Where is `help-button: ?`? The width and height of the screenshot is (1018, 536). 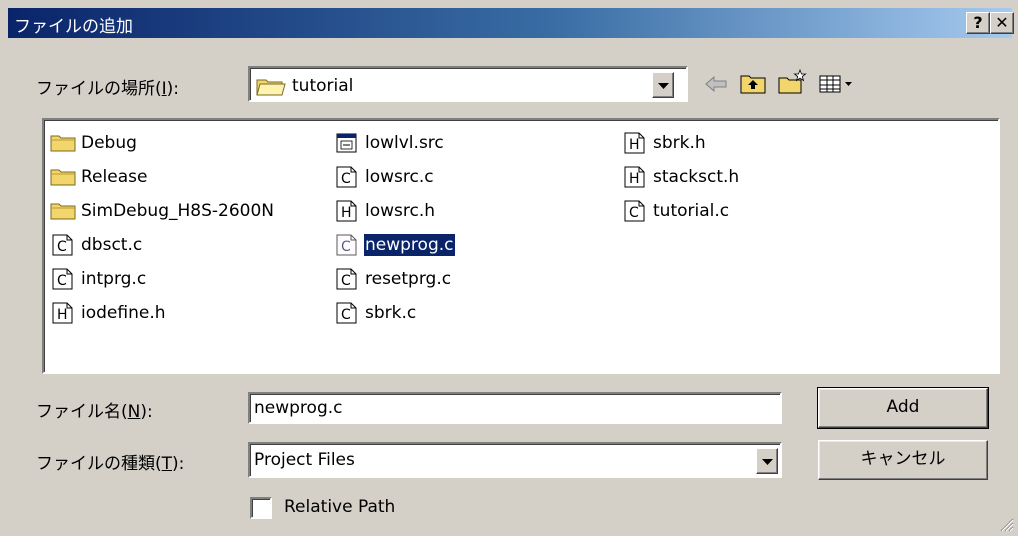 help-button: ? is located at coordinates (978, 23).